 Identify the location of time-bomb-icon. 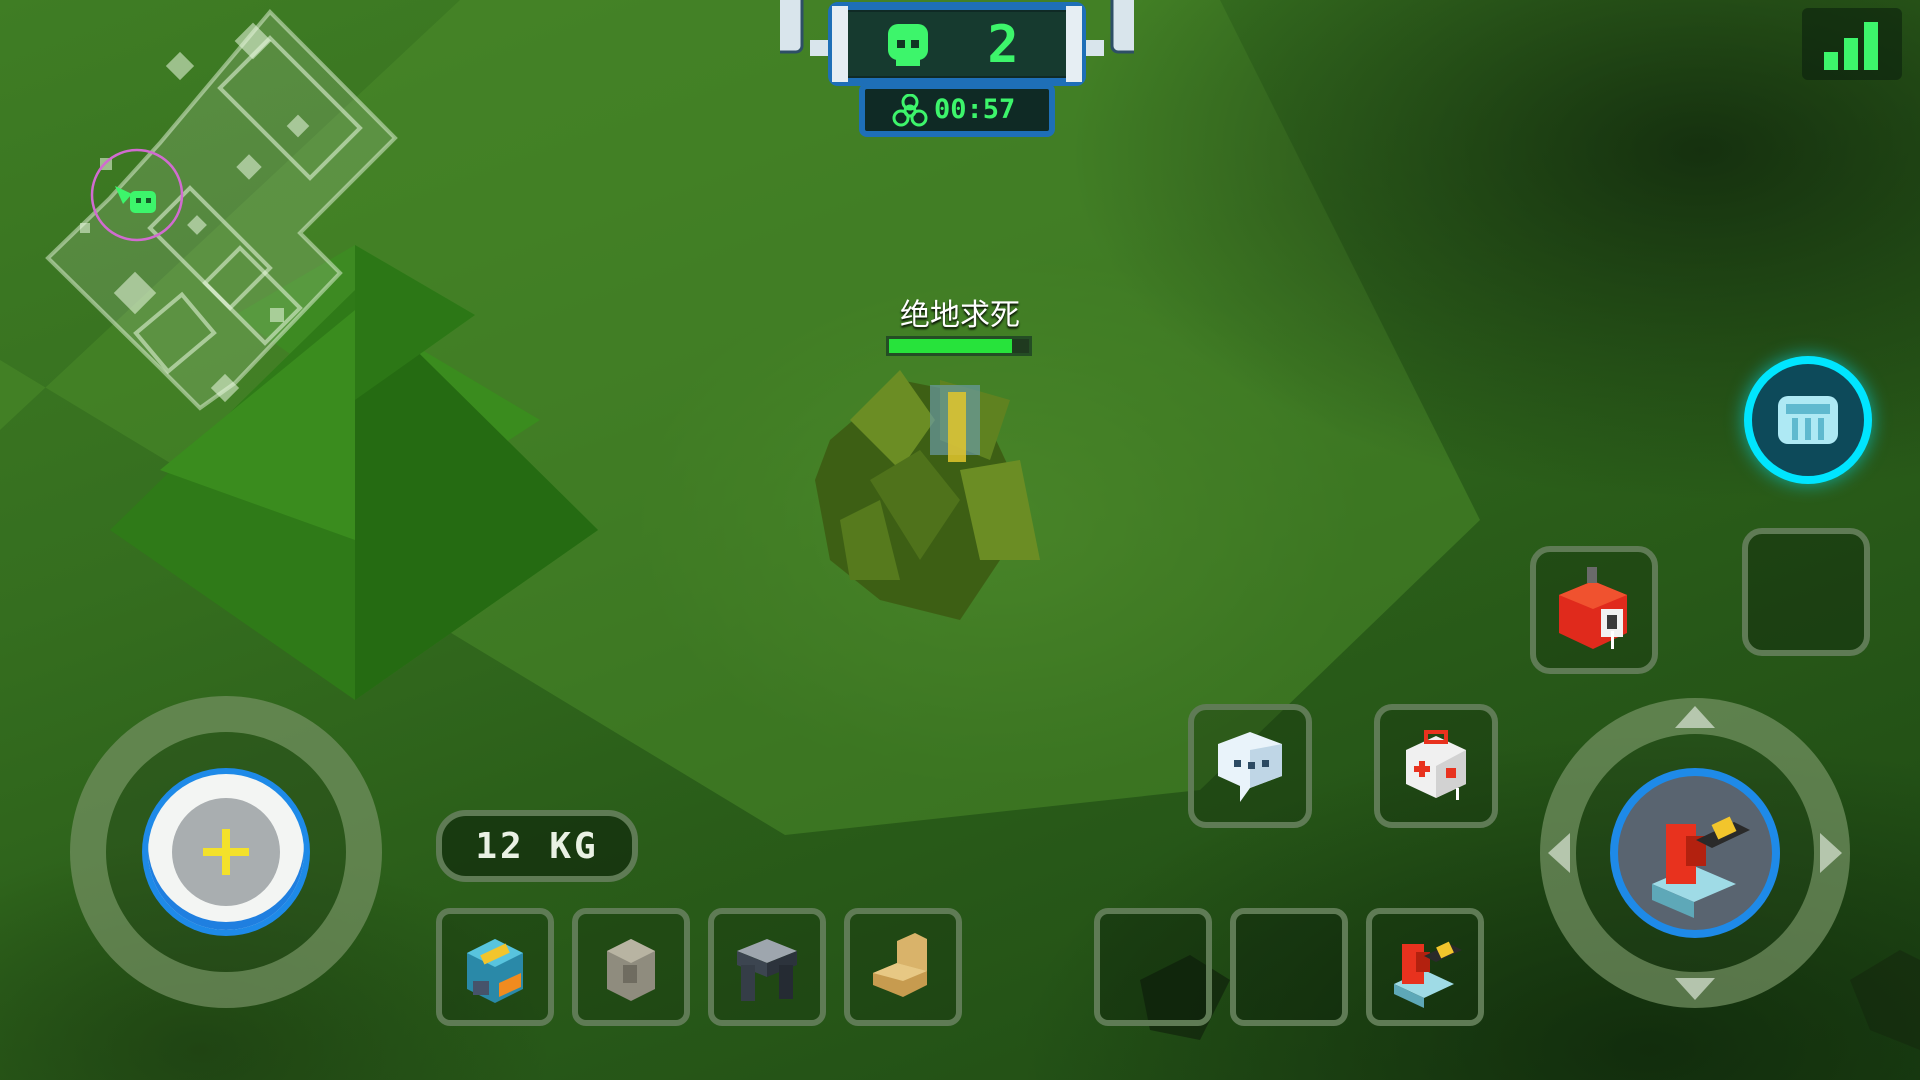
(1593, 608).